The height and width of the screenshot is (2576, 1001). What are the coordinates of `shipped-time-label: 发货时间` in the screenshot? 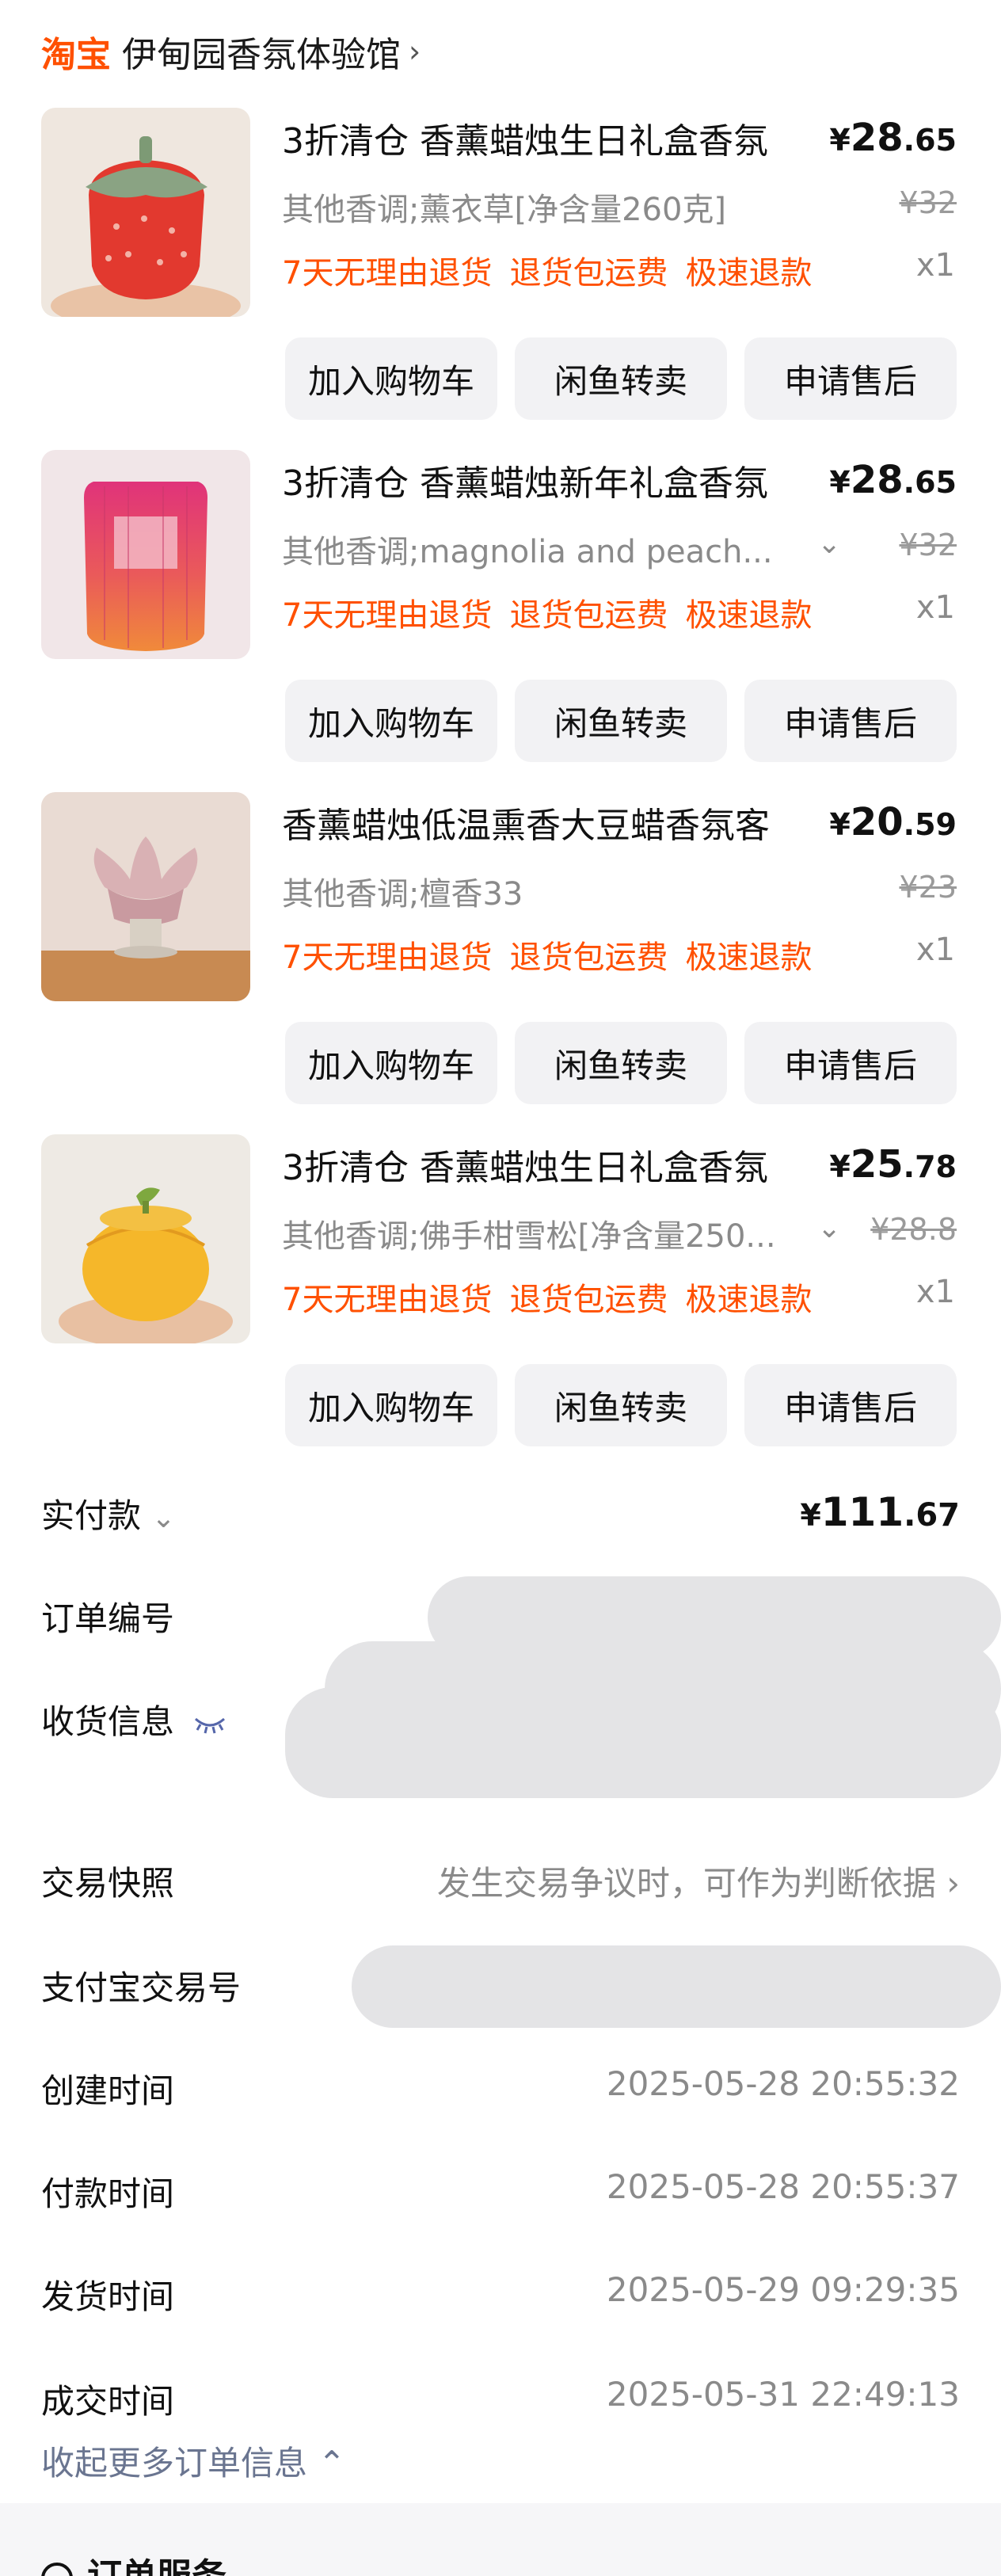 It's located at (108, 2296).